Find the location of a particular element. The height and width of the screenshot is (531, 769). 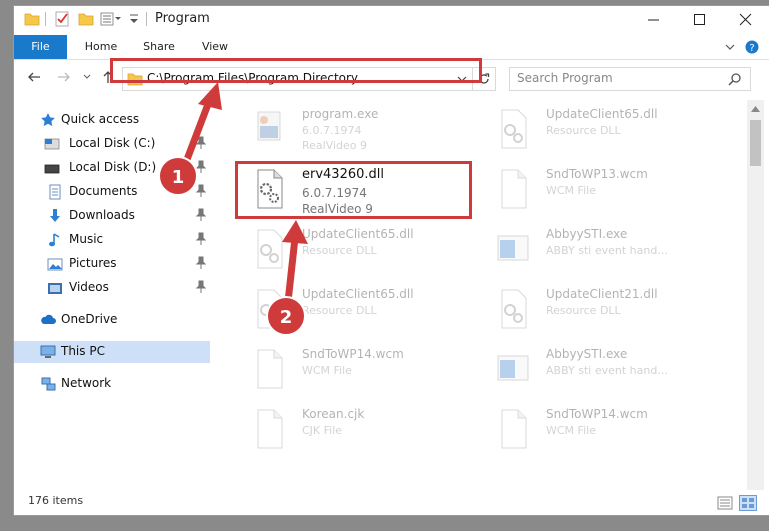

nav-label: OneDrive is located at coordinates (89, 319).